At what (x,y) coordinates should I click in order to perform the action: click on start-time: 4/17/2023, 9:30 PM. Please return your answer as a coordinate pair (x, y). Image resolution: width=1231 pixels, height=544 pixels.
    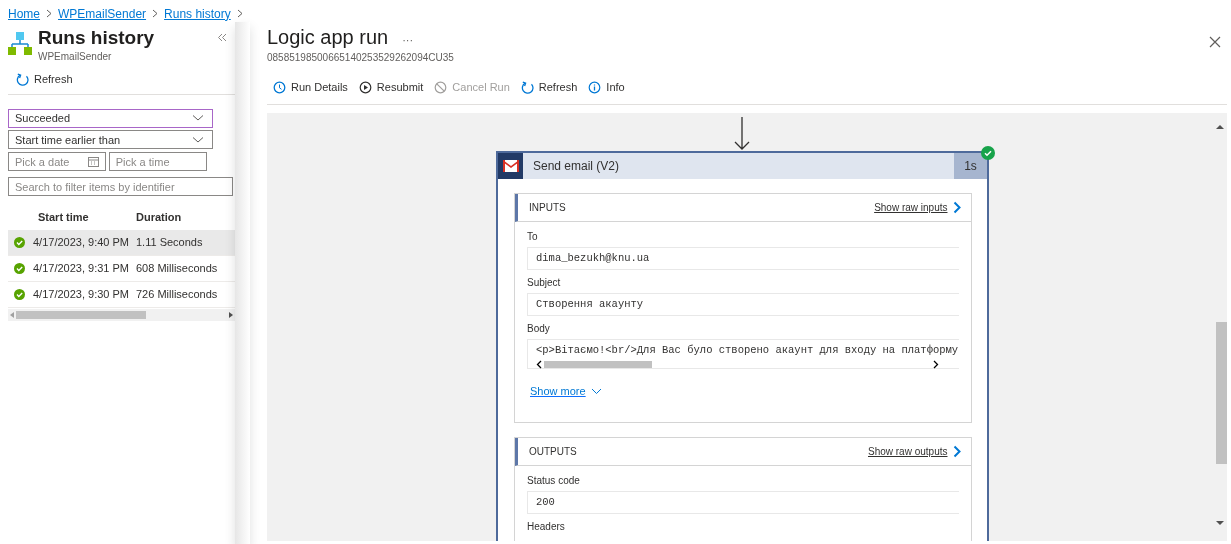
    Looking at the image, I should click on (81, 295).